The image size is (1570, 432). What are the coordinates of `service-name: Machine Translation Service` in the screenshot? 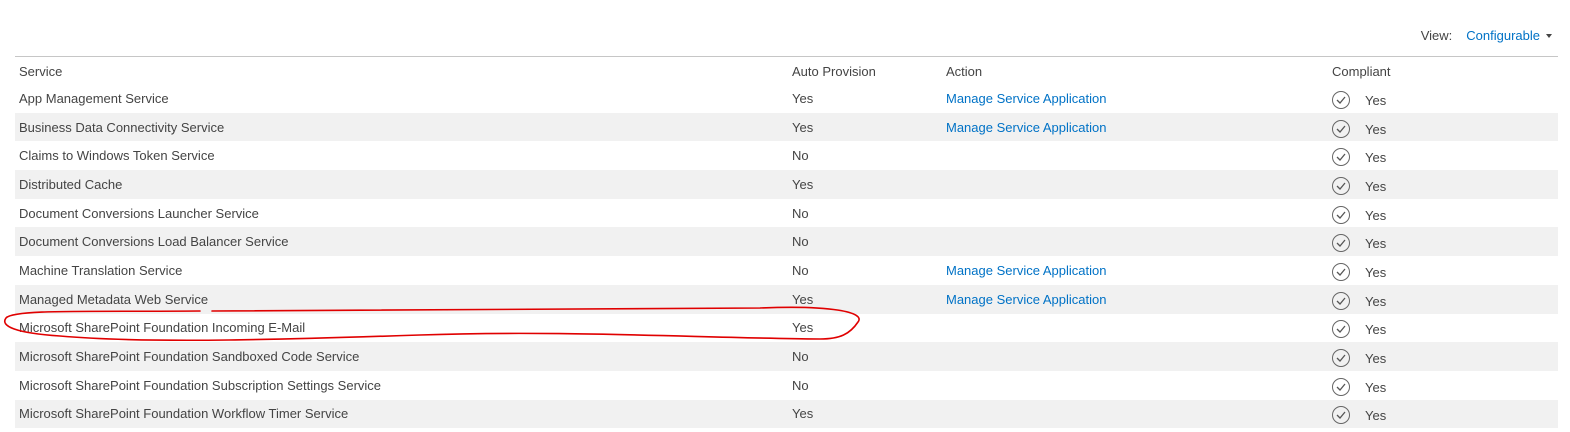 It's located at (101, 270).